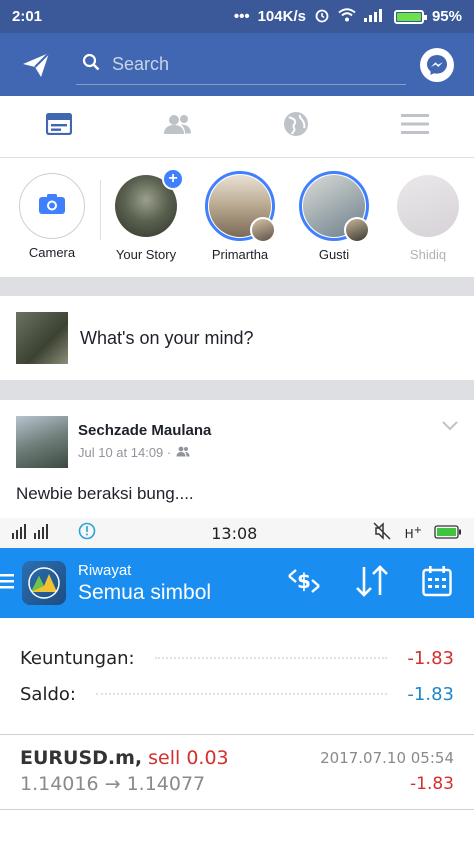  Describe the element at coordinates (240, 218) in the screenshot. I see `story-primartha: Primartha` at that location.